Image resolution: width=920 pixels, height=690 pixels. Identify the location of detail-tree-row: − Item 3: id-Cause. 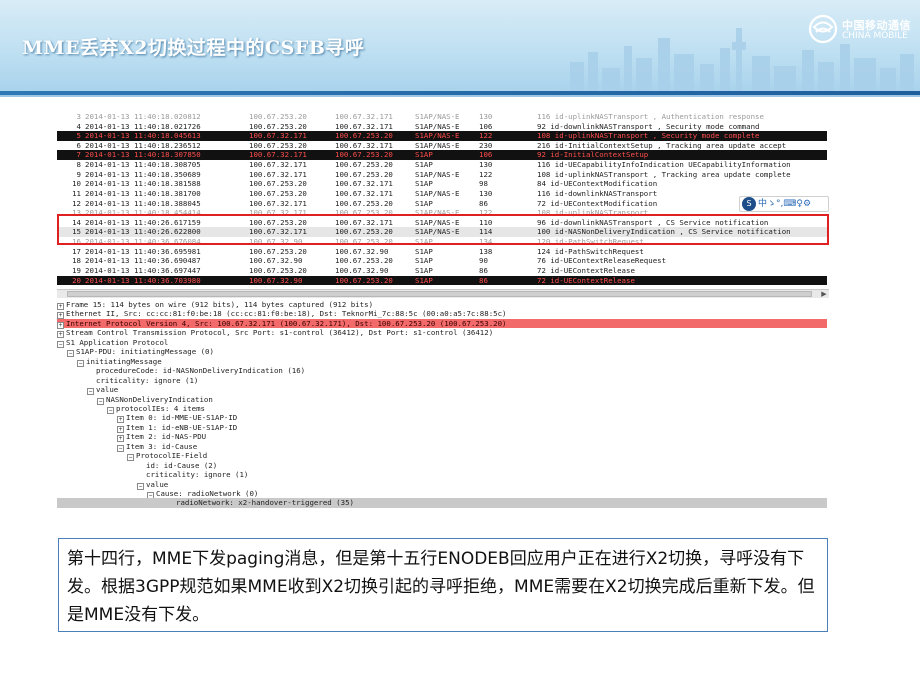
(442, 447).